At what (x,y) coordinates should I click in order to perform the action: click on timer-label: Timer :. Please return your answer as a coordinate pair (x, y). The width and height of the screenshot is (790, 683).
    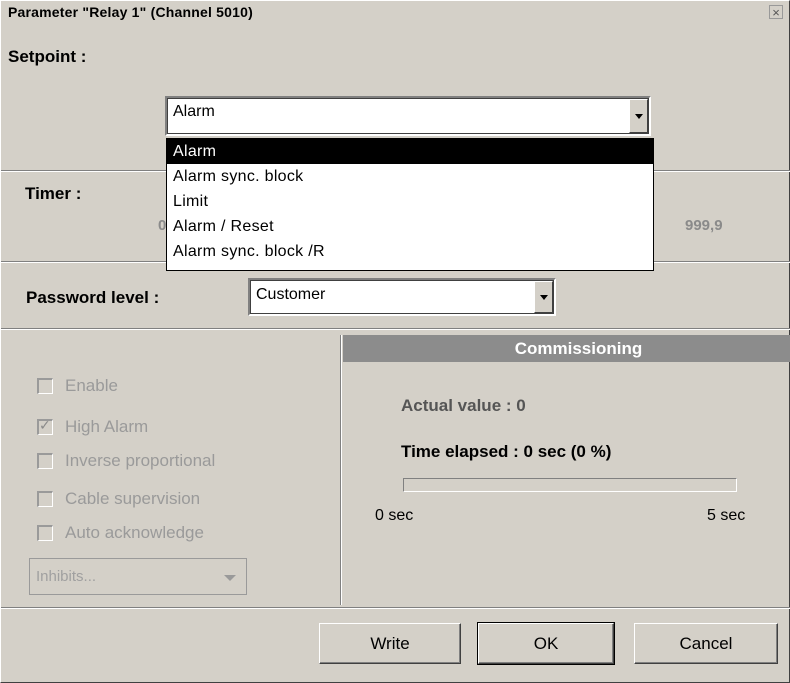
    Looking at the image, I should click on (53, 193).